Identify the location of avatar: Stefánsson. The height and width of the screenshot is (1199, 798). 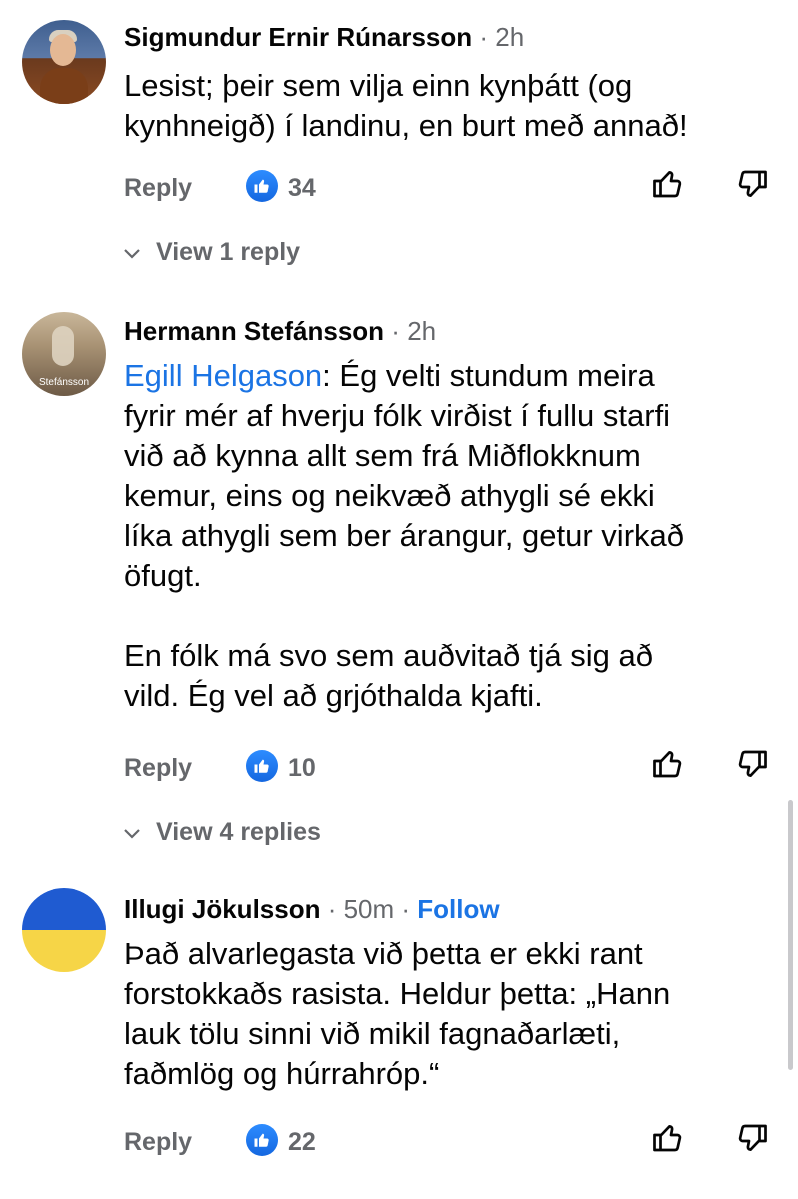
(64, 354).